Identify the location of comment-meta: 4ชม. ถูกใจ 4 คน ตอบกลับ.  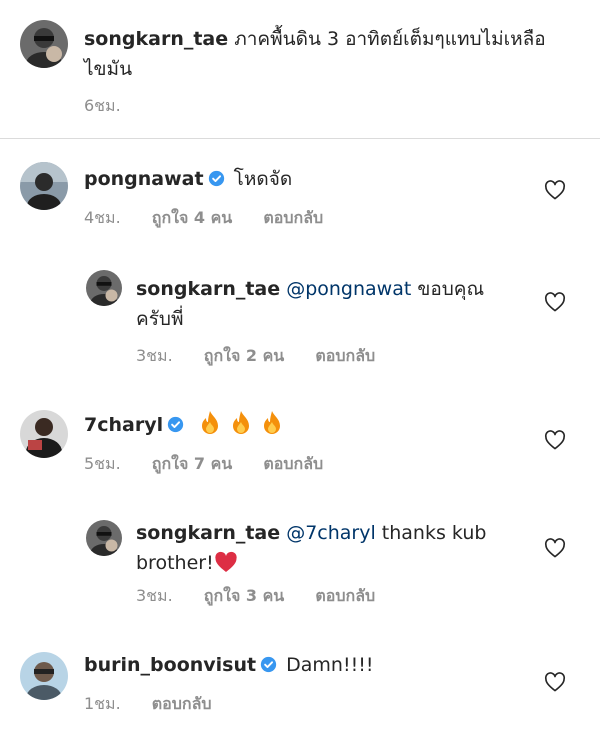
(216, 218).